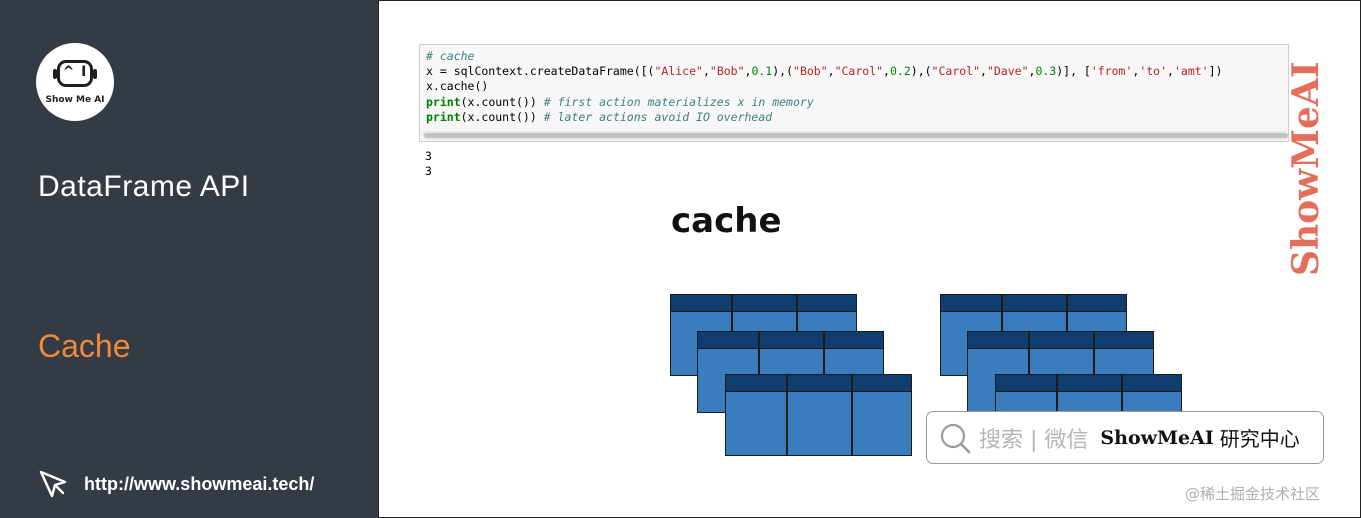 Image resolution: width=1361 pixels, height=518 pixels. I want to click on diagram-title: cache, so click(726, 221).